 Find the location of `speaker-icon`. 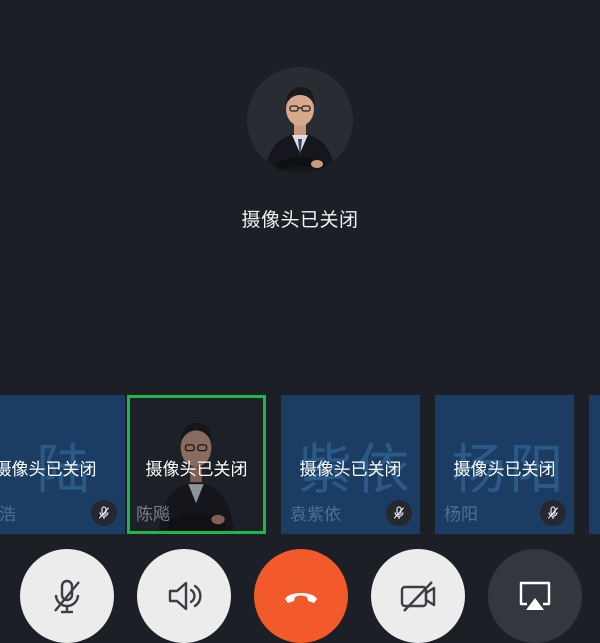

speaker-icon is located at coordinates (185, 596).